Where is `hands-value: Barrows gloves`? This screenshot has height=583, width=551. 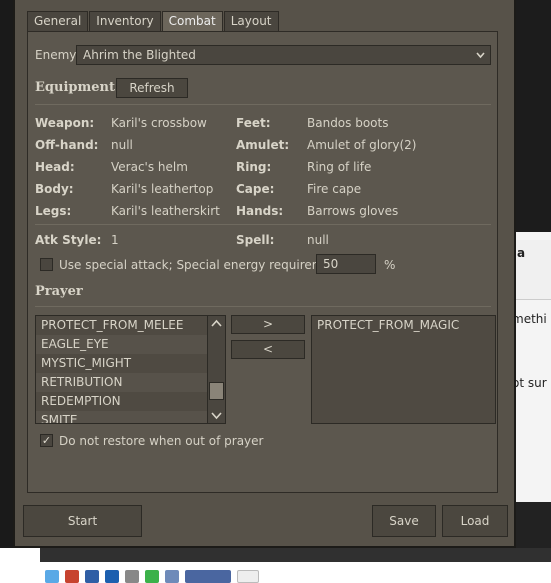 hands-value: Barrows gloves is located at coordinates (353, 211).